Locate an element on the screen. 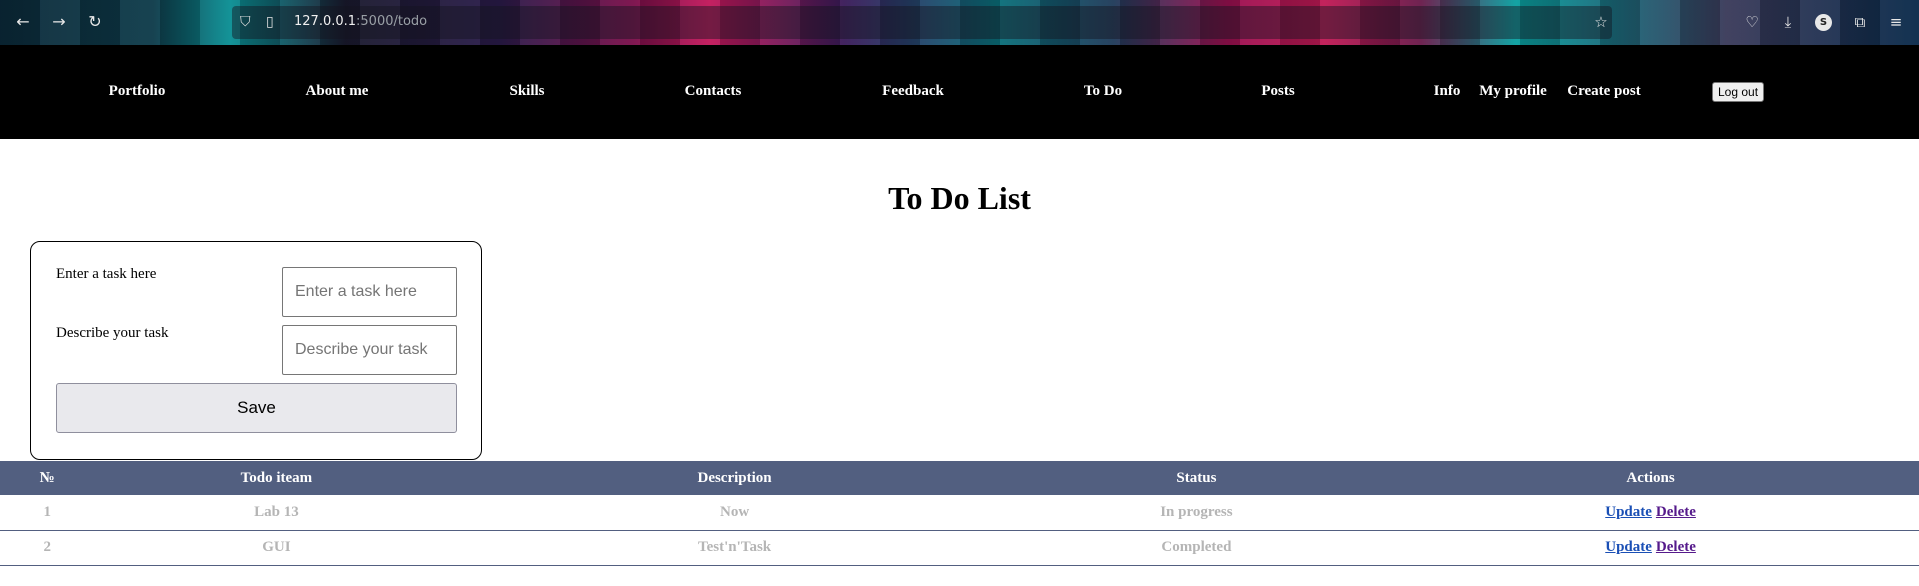 This screenshot has height=586, width=1919. nav-link-contacts: Contacts is located at coordinates (713, 91).